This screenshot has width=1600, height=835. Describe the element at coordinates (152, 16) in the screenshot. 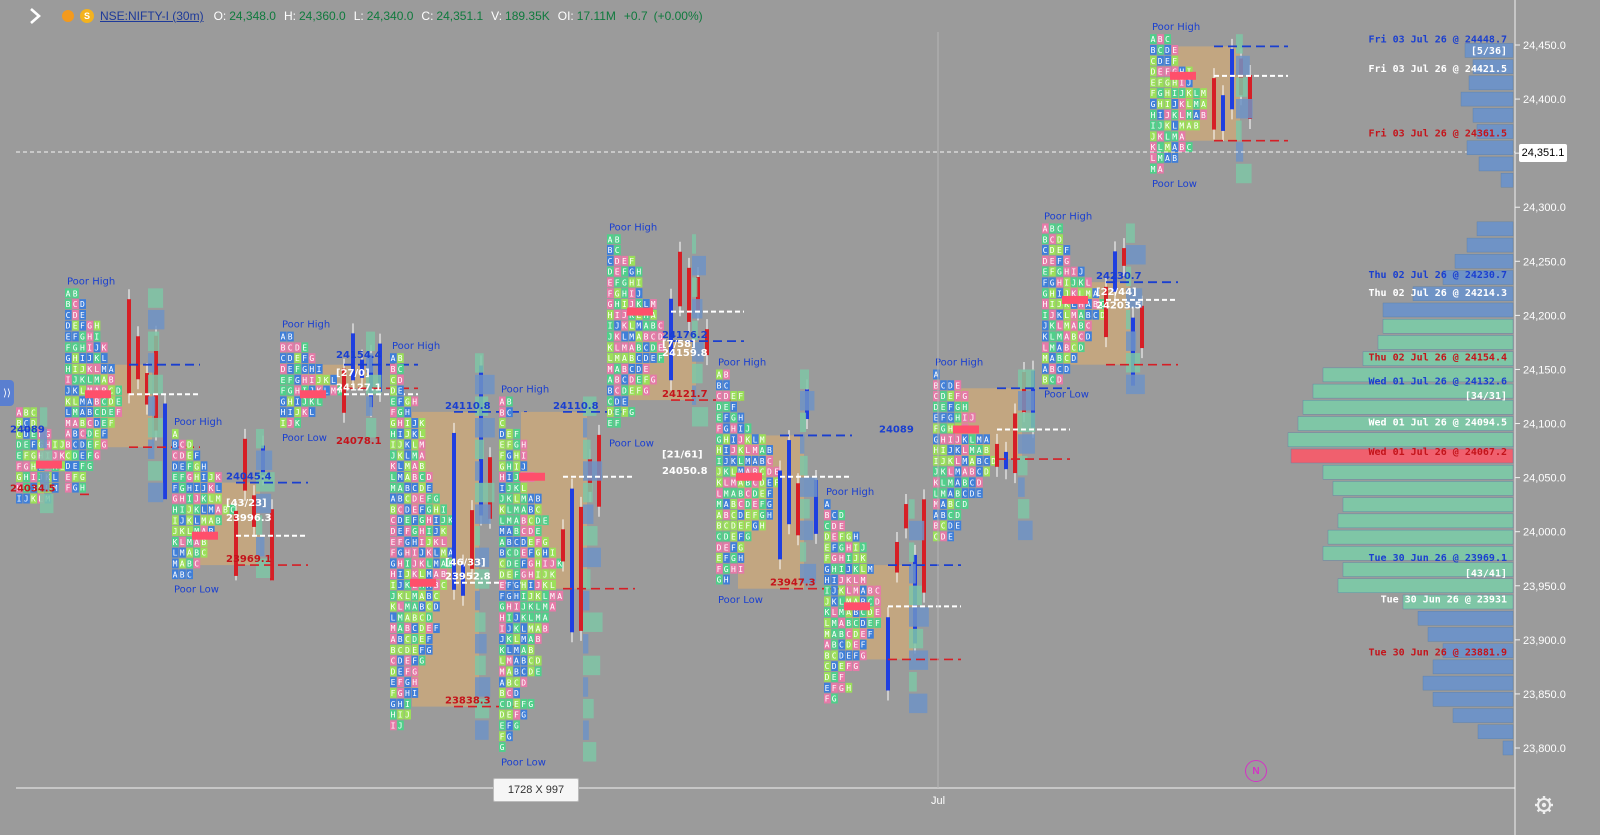

I see `symbol-selector: NSE:NIFTY-I (30m)` at that location.